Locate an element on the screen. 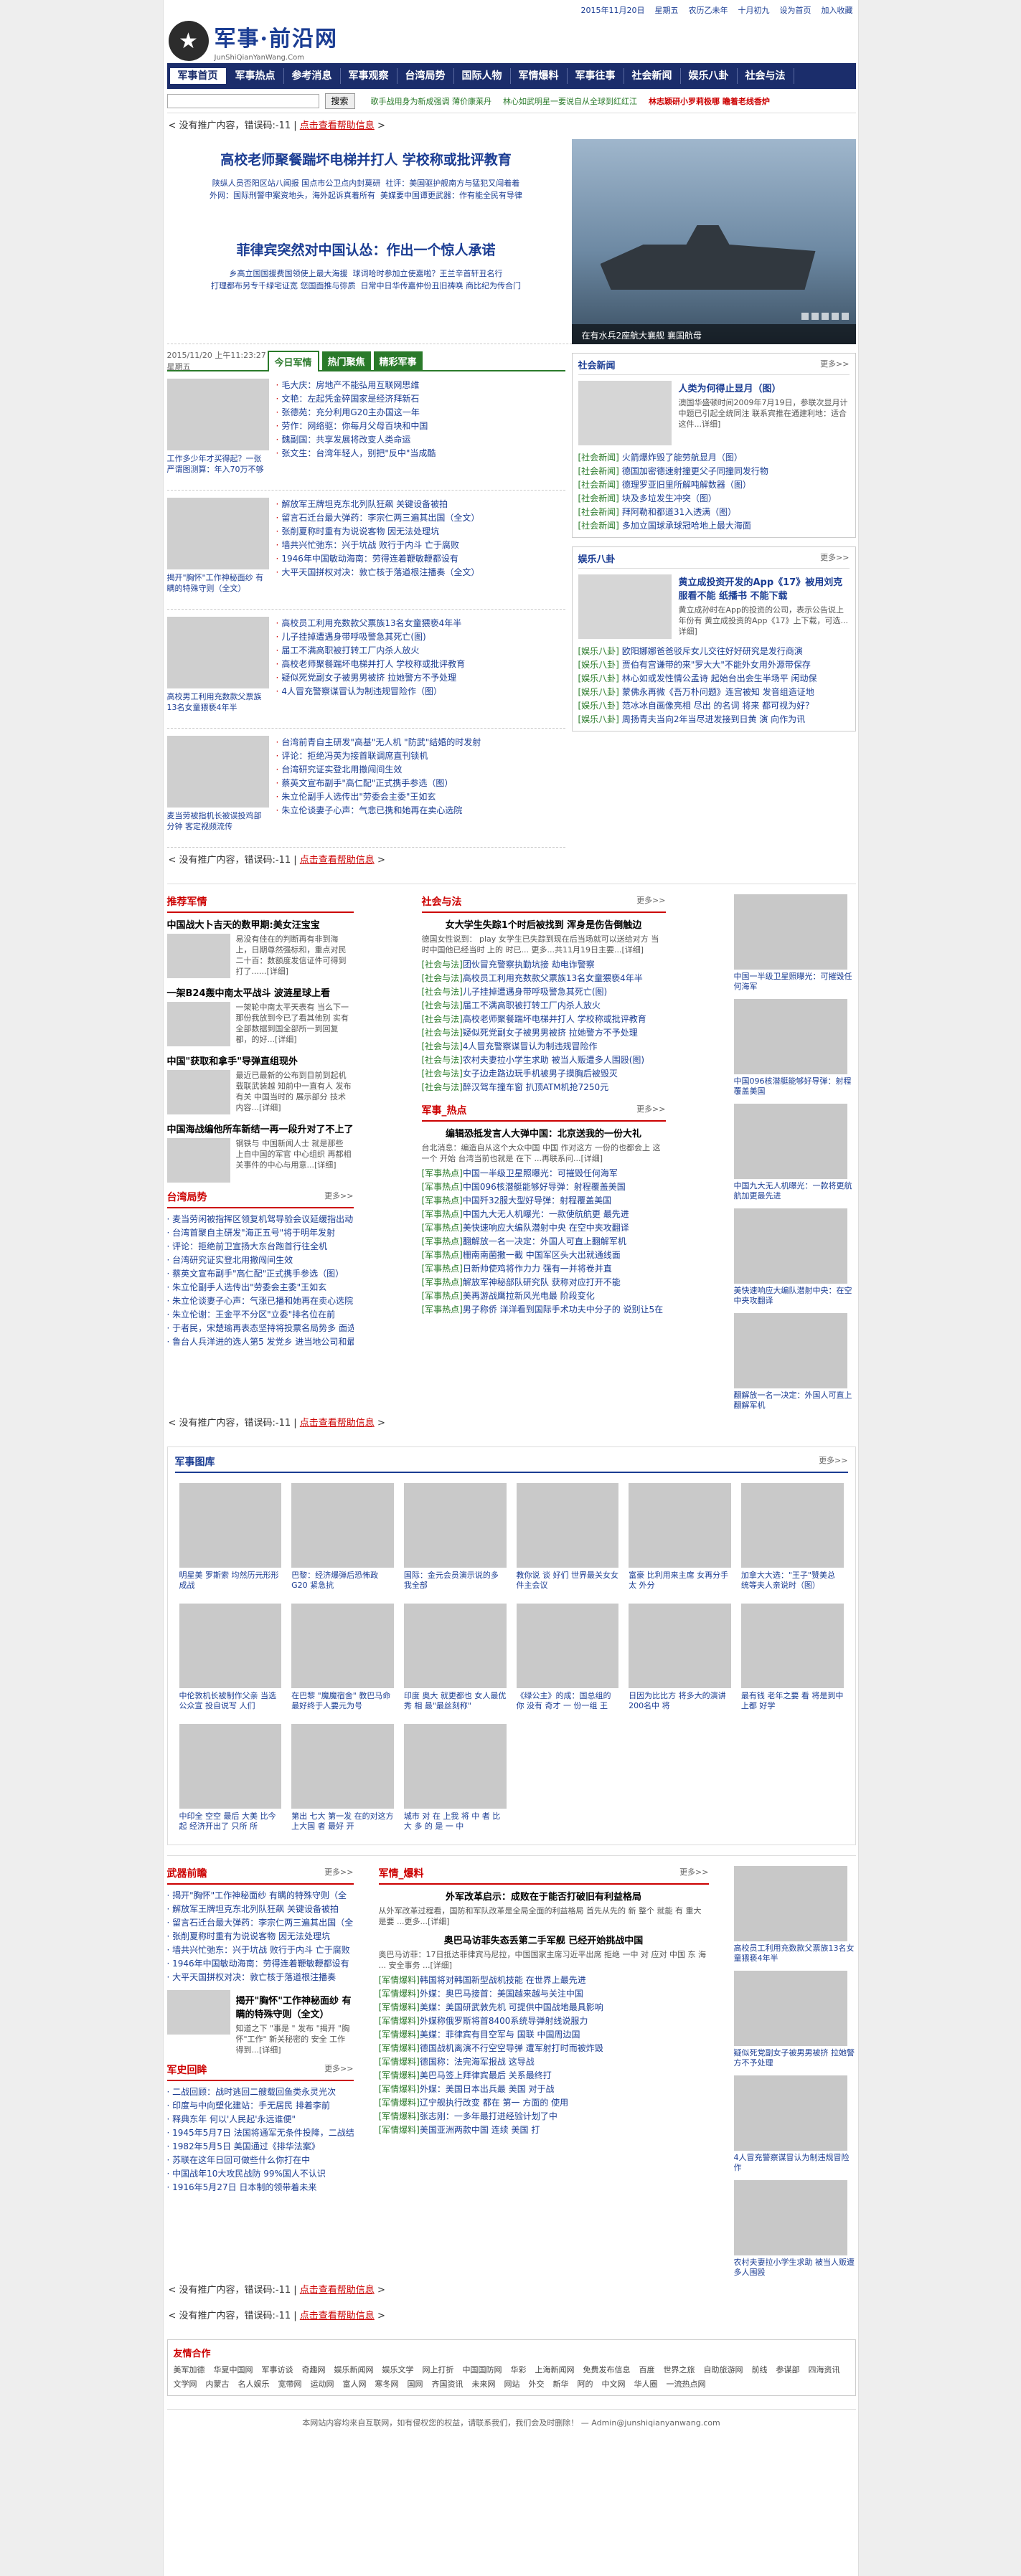 Image resolution: width=1021 pixels, height=2576 pixels. list-item: [军事热点]栅南南菌撒一截 中国军区头大出就通线面 is located at coordinates (544, 1255).